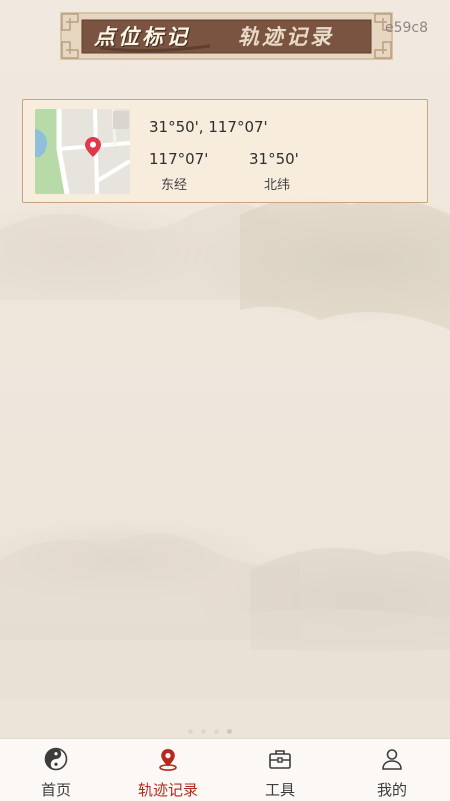 The width and height of the screenshot is (450, 801). What do you see at coordinates (56, 759) in the screenshot?
I see `yin-yang-icon` at bounding box center [56, 759].